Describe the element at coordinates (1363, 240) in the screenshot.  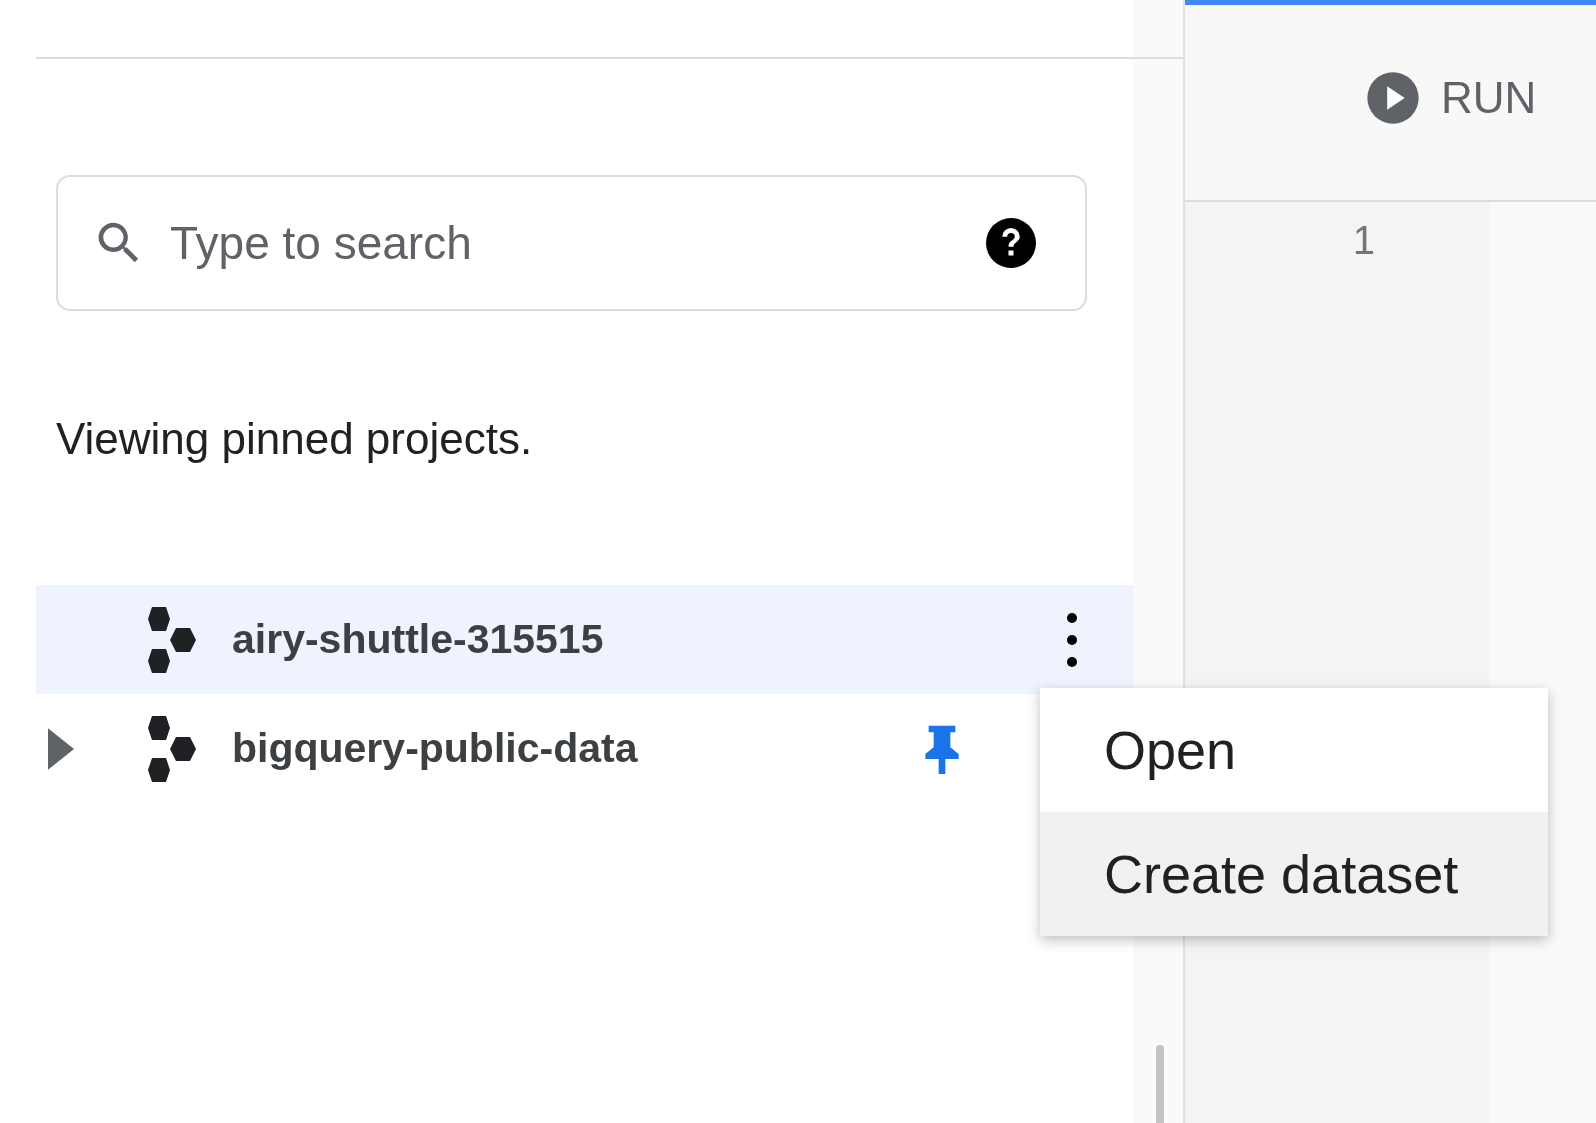
I see `line-number: 1` at that location.